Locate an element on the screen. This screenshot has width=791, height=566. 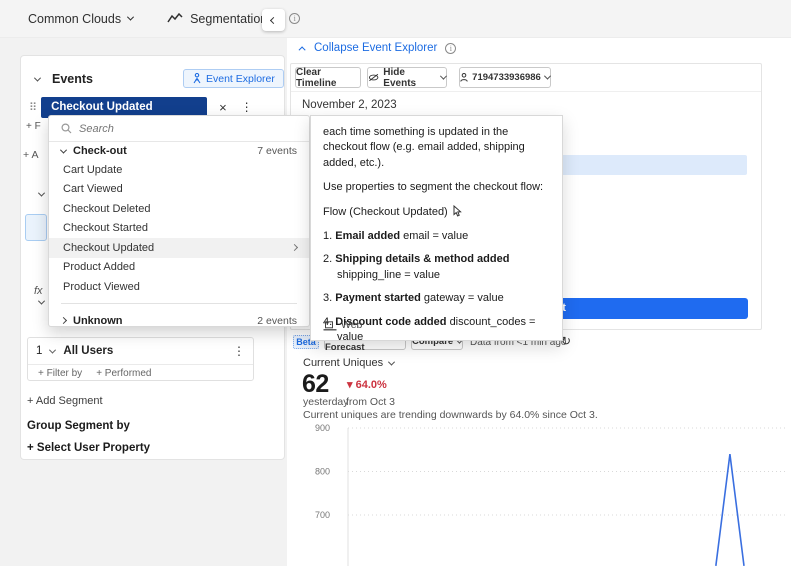
user-id-label: 7194733936986 is located at coordinates (506, 77).